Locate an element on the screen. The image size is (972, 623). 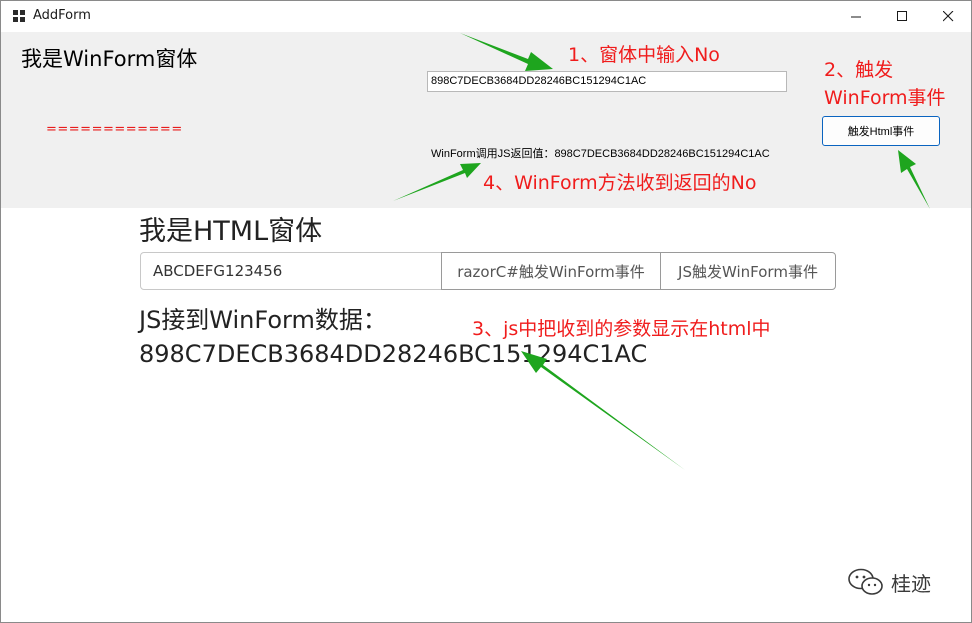
js-received-value: 898C7DECB3684DD28246BC151294C1AC is located at coordinates (393, 354).